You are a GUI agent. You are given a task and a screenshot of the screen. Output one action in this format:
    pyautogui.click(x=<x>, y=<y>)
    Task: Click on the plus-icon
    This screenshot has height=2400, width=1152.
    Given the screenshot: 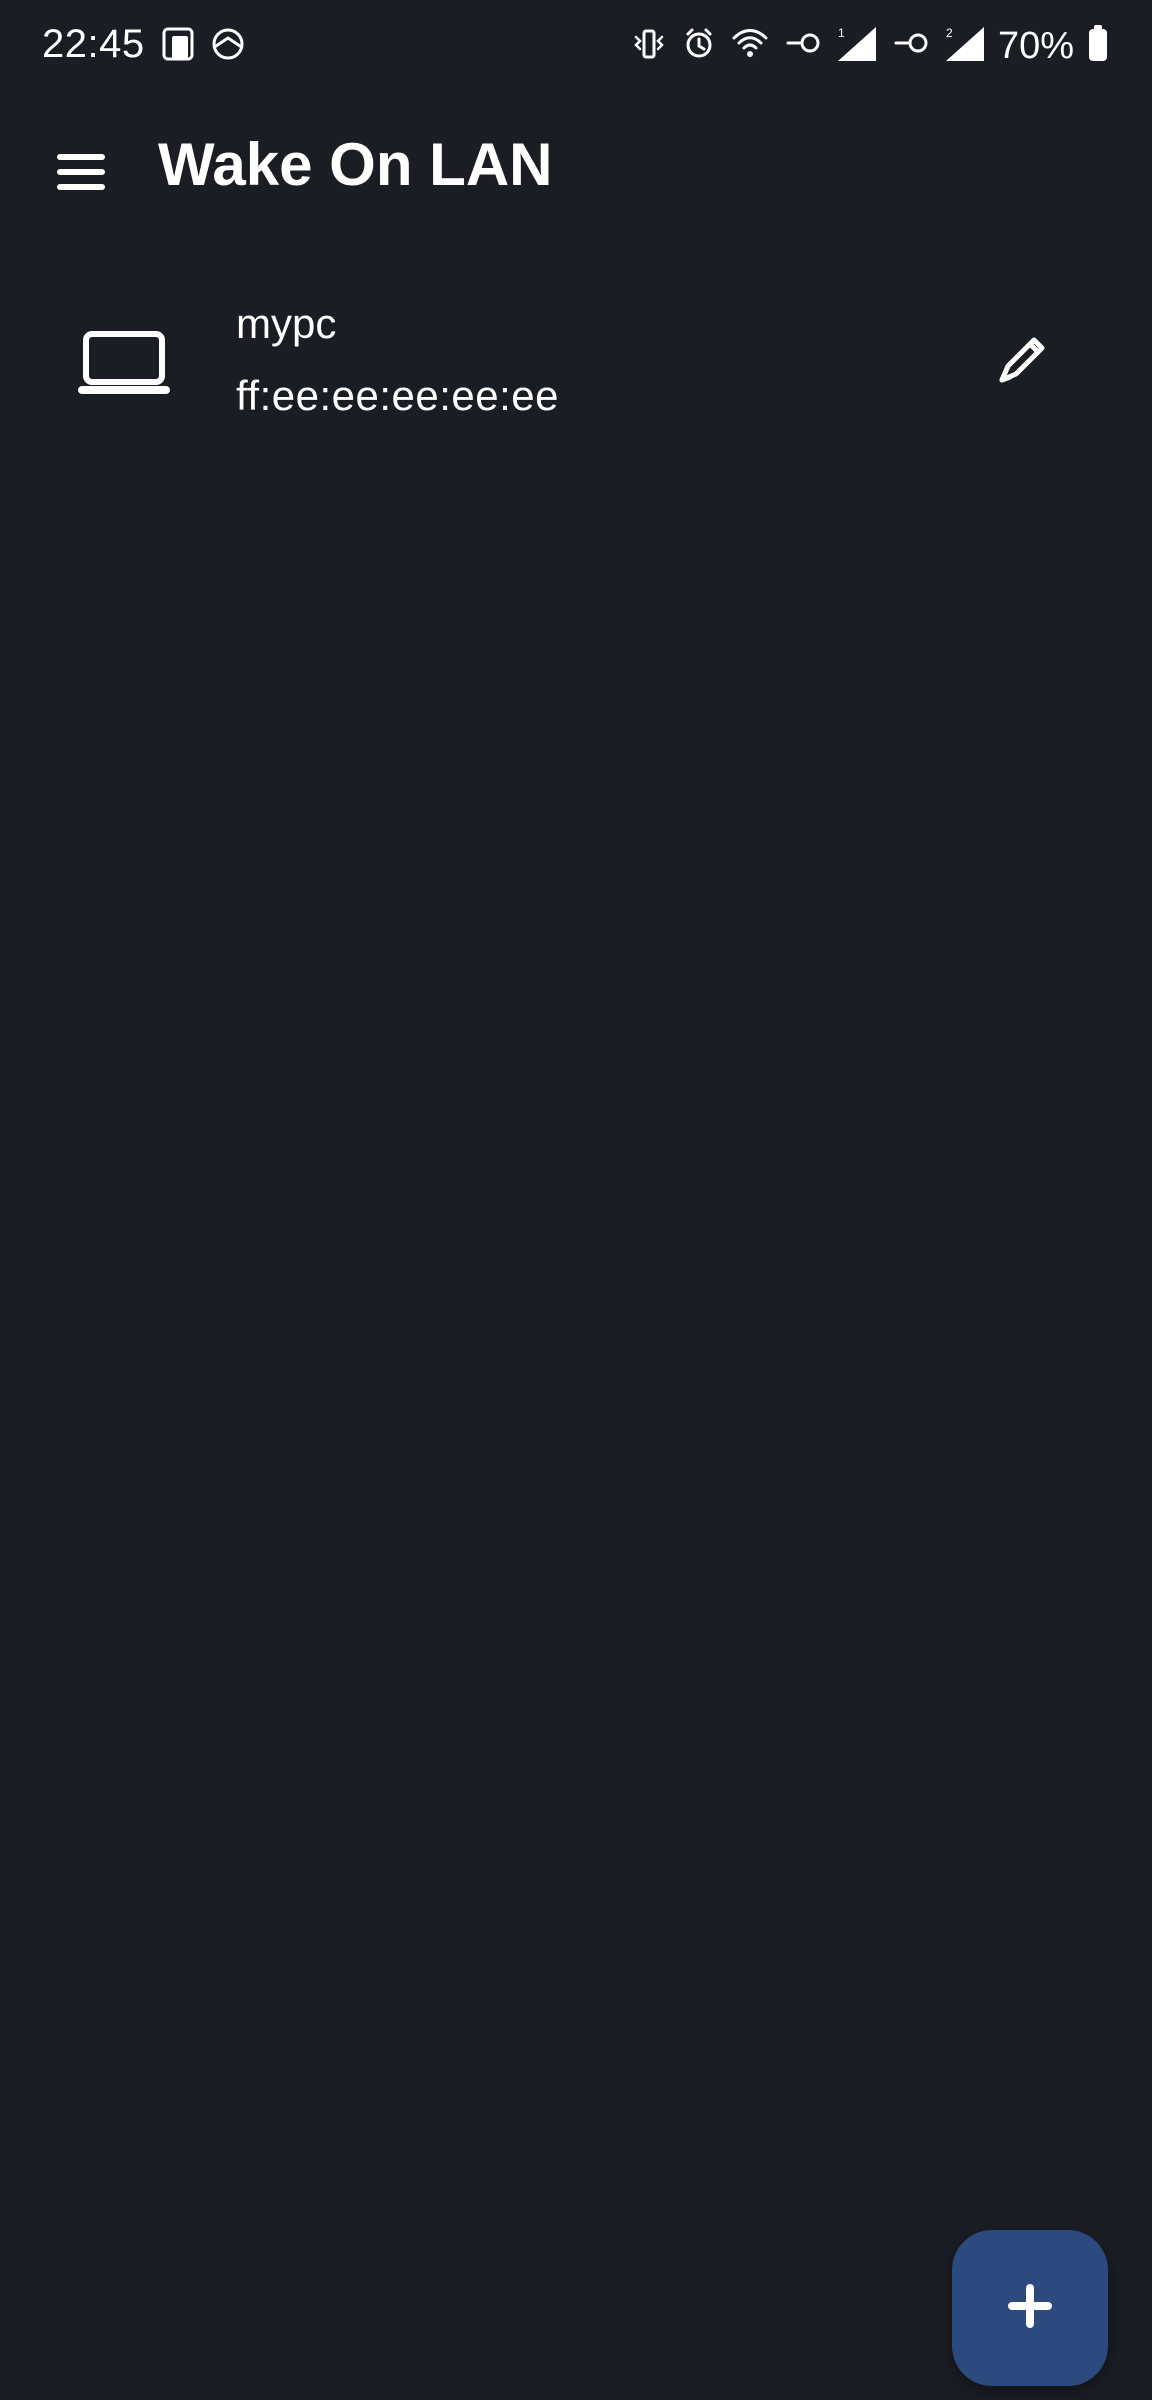 What is the action you would take?
    pyautogui.click(x=1030, y=2308)
    